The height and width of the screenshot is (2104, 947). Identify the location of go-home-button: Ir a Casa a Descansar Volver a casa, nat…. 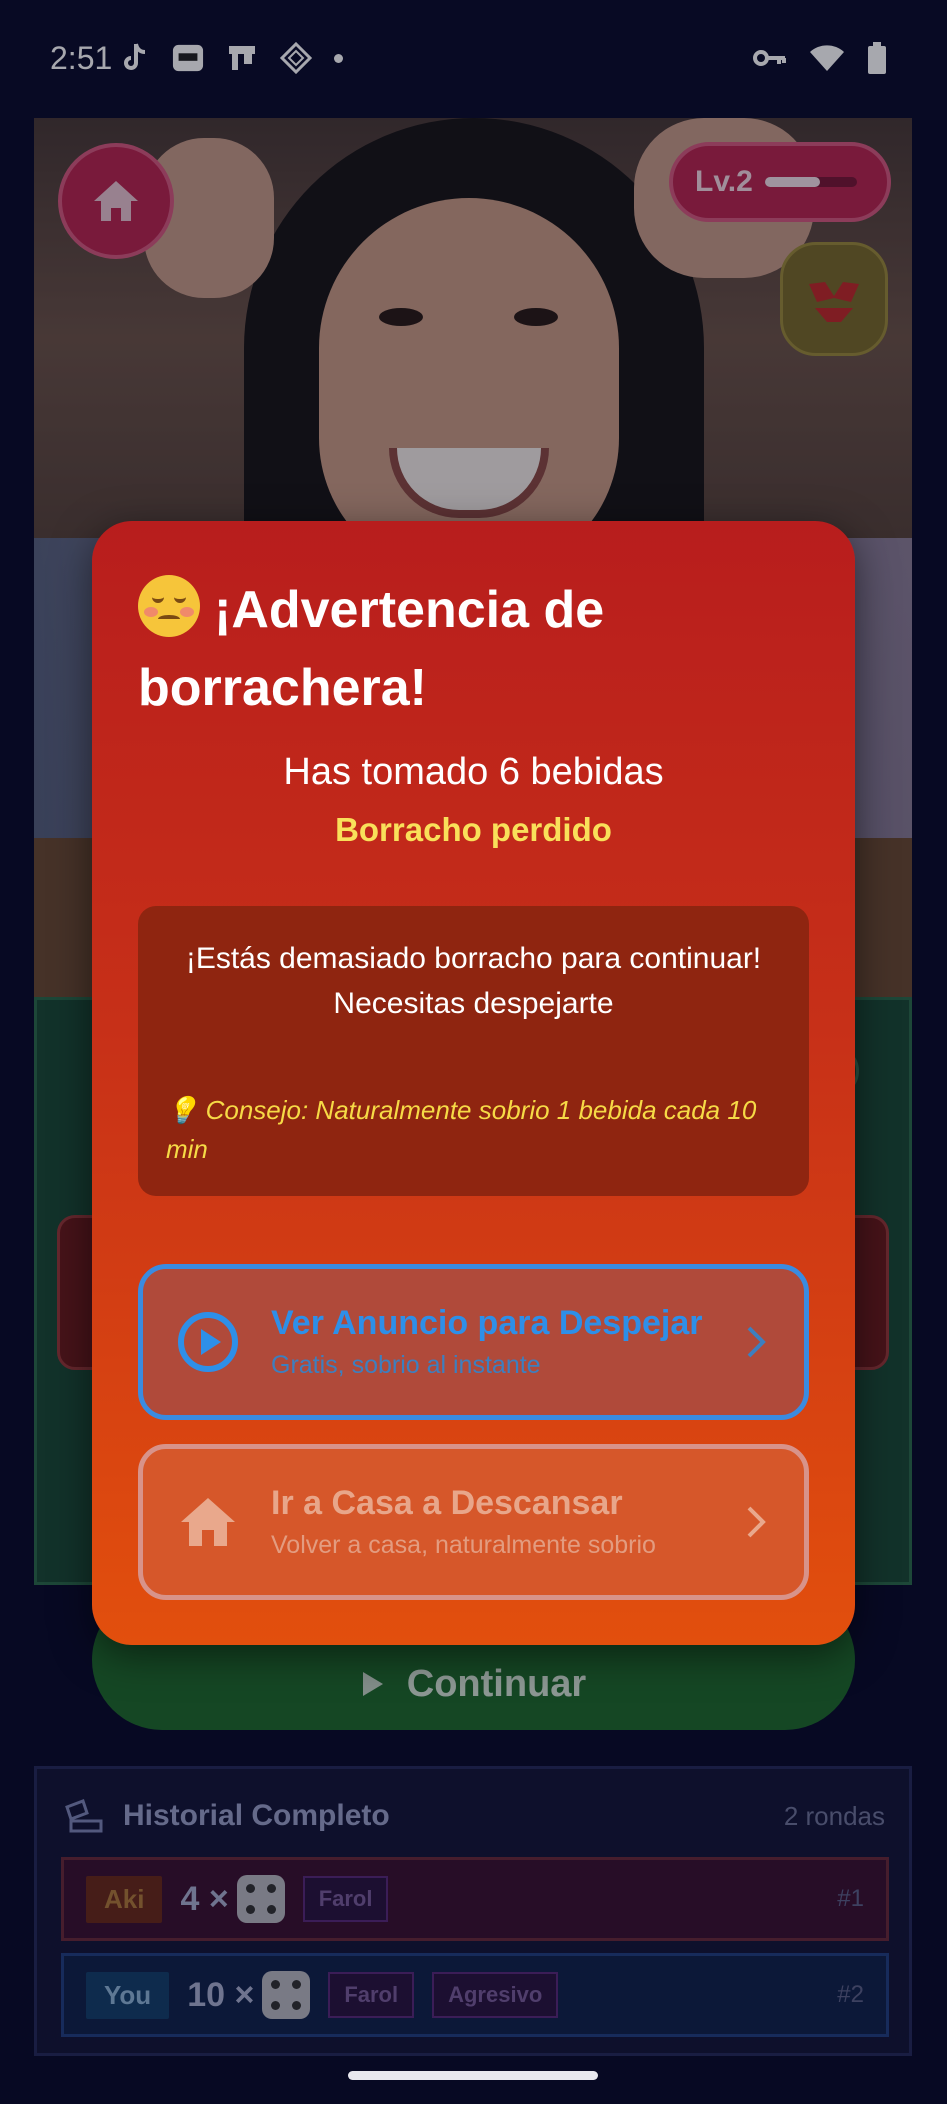
(473, 1522).